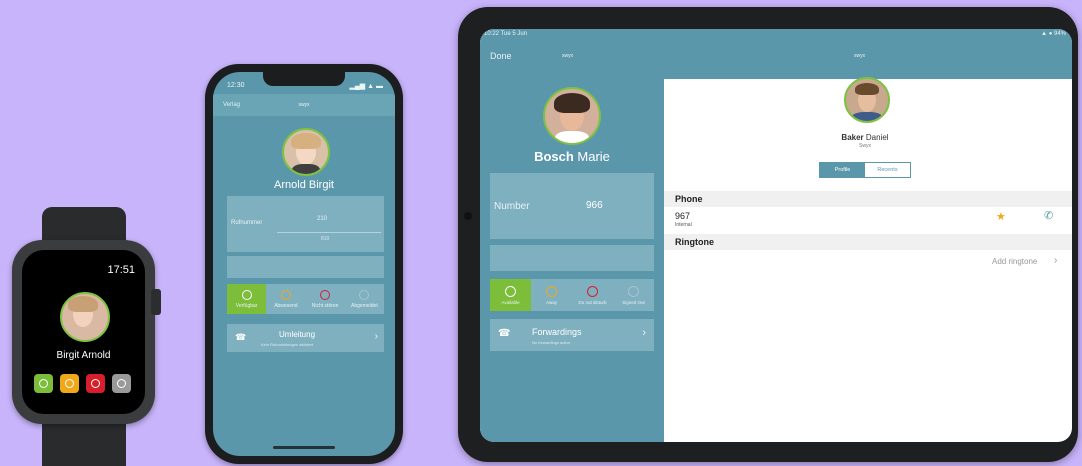  I want to click on tablet-brand-right: swyx, so click(860, 56).